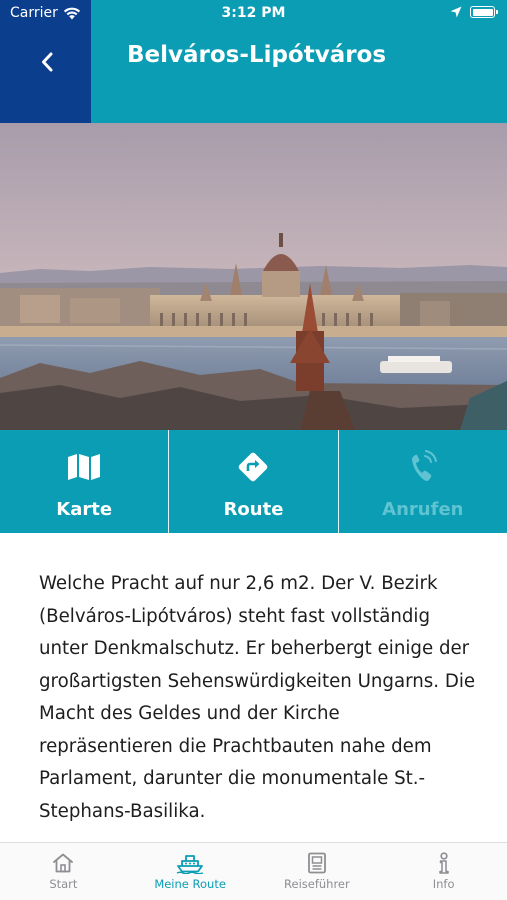  Describe the element at coordinates (456, 12) in the screenshot. I see `location-arrow-icon` at that location.